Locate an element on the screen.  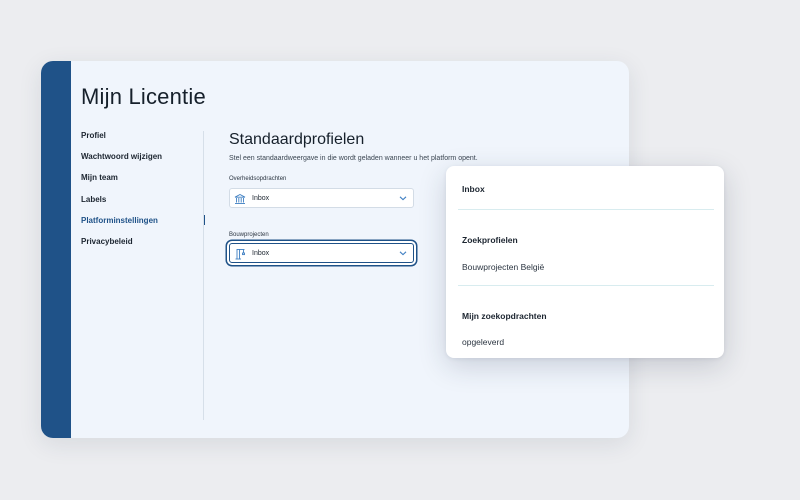
nav-item-change-password: Wachtwoord wijzigen is located at coordinates (143, 161).